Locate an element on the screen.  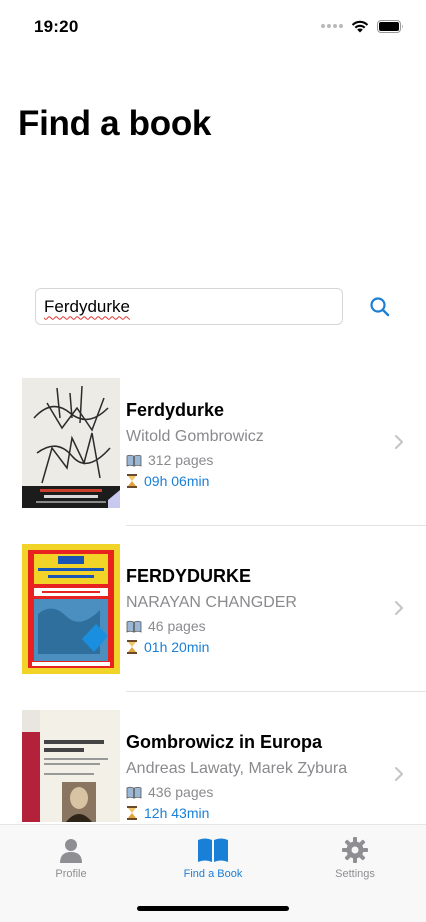
battery-icon is located at coordinates (390, 26).